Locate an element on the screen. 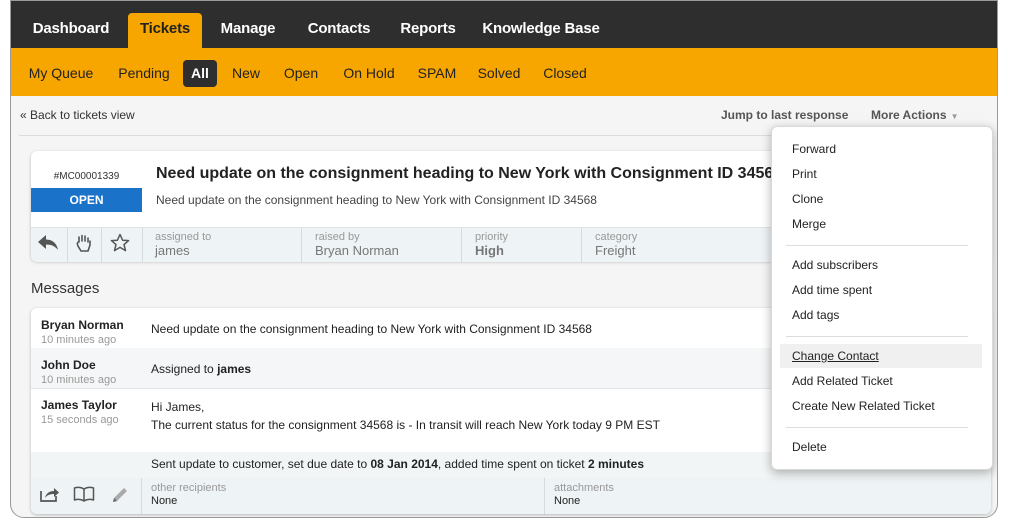 Image resolution: width=1022 pixels, height=525 pixels. subnav-open: Open is located at coordinates (301, 73).